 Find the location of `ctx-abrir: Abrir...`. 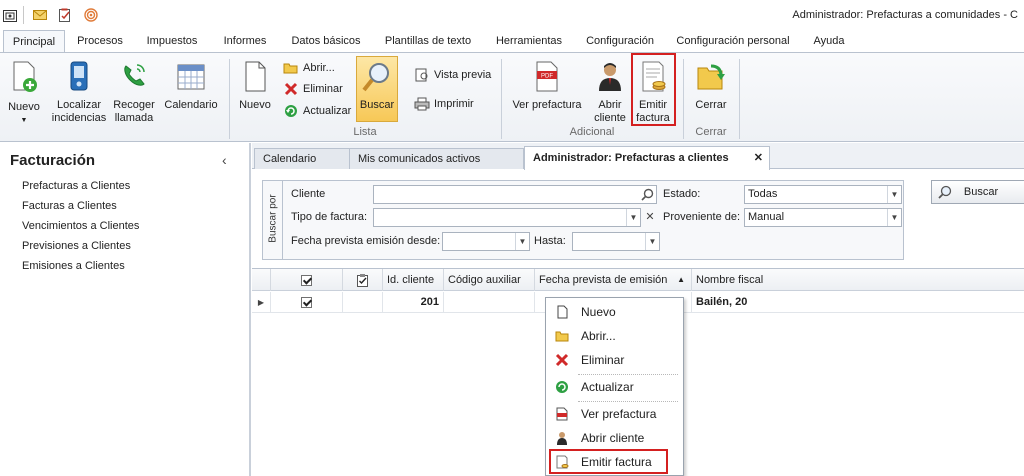

ctx-abrir: Abrir... is located at coordinates (615, 336).